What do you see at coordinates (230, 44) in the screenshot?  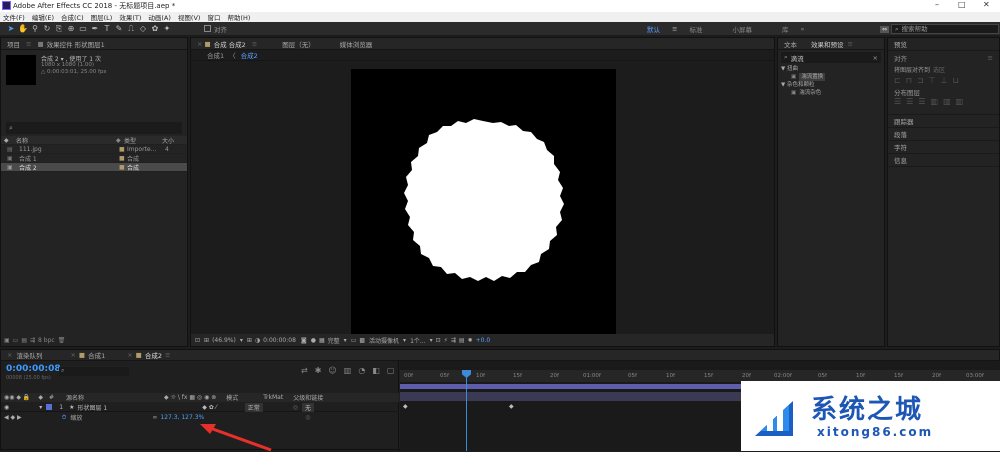 I see `tab-comp2: 合成 合成2` at bounding box center [230, 44].